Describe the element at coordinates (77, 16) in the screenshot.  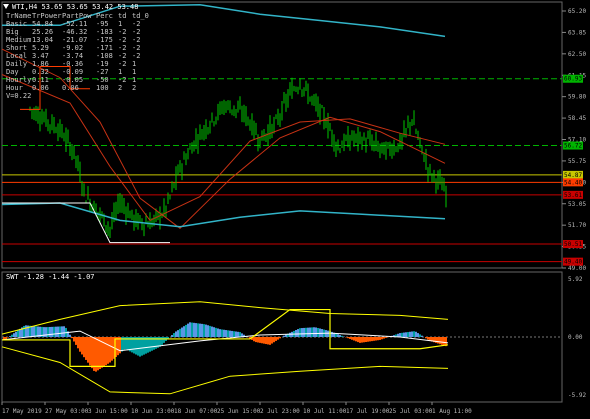
I see `table-header: PartPow` at that location.